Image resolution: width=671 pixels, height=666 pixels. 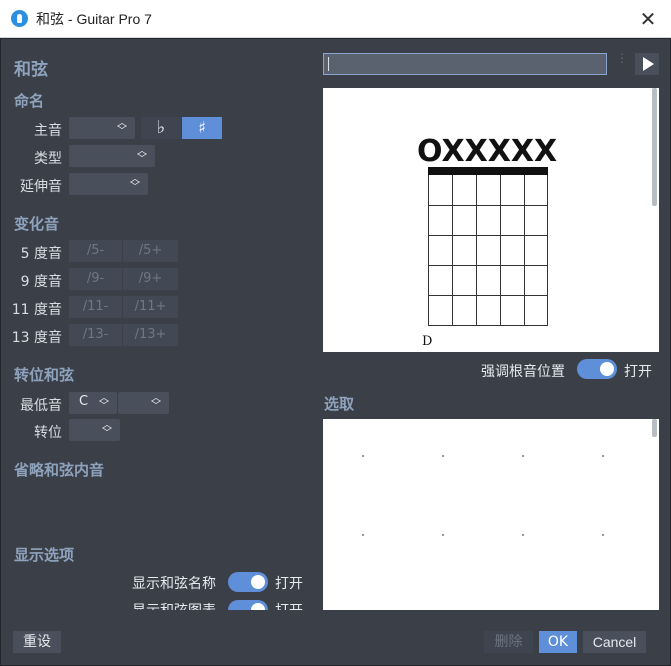 What do you see at coordinates (622, 58) in the screenshot?
I see `drag-handle-icon: ⋮` at bounding box center [622, 58].